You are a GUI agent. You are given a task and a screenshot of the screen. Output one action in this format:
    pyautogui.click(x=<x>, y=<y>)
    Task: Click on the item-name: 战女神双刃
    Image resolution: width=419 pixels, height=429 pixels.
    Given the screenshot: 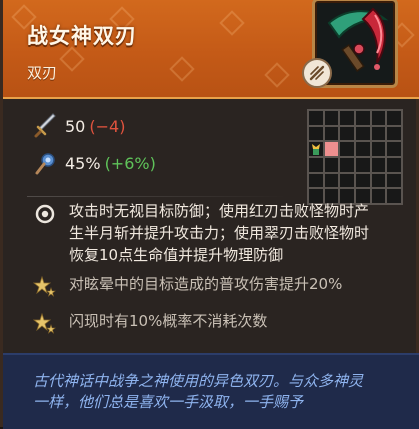 What is the action you would take?
    pyautogui.click(x=82, y=36)
    